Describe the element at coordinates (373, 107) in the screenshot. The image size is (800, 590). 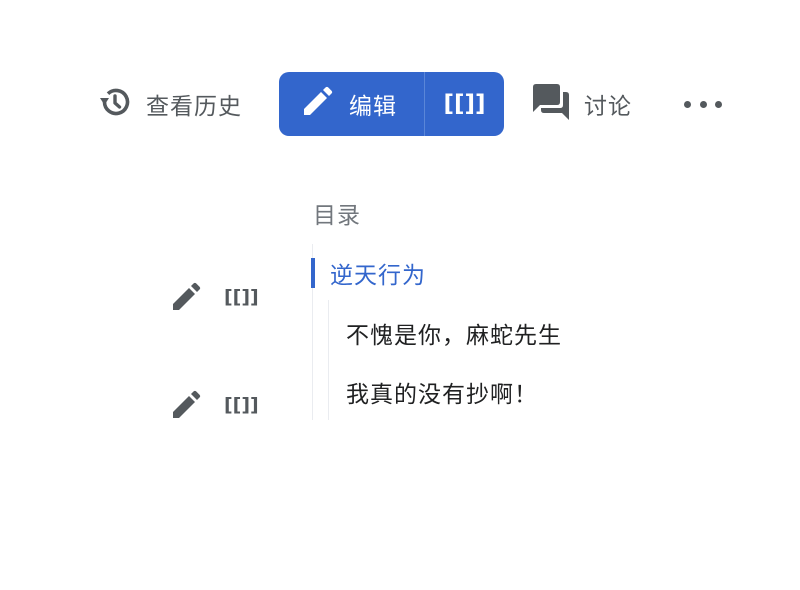
I see `edit-label: 编辑` at that location.